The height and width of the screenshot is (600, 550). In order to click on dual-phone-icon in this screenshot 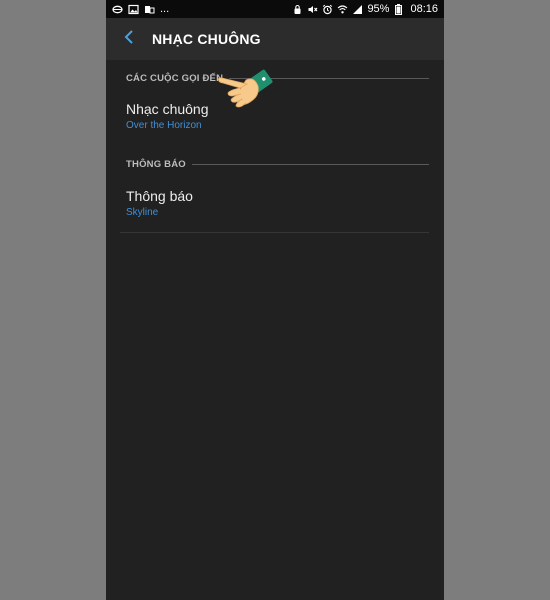, I will do `click(149, 9)`.